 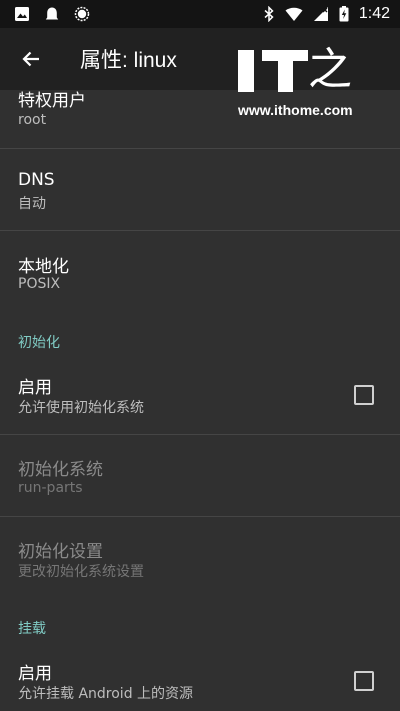 I want to click on it-logo, so click(x=274, y=71).